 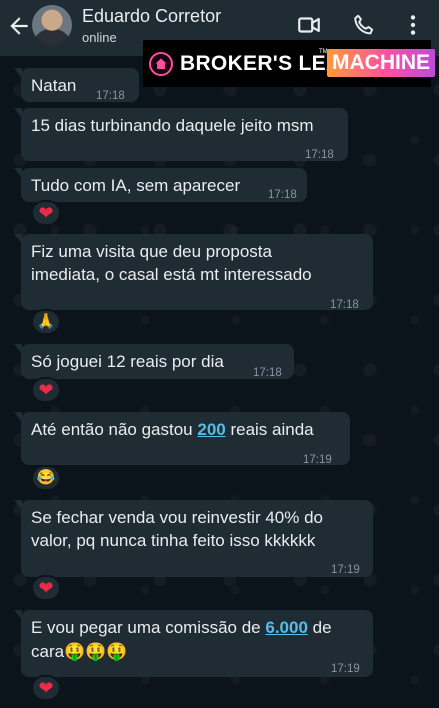 What do you see at coordinates (136, 185) in the screenshot?
I see `message-text: Tudo com IA, sem aparecer` at bounding box center [136, 185].